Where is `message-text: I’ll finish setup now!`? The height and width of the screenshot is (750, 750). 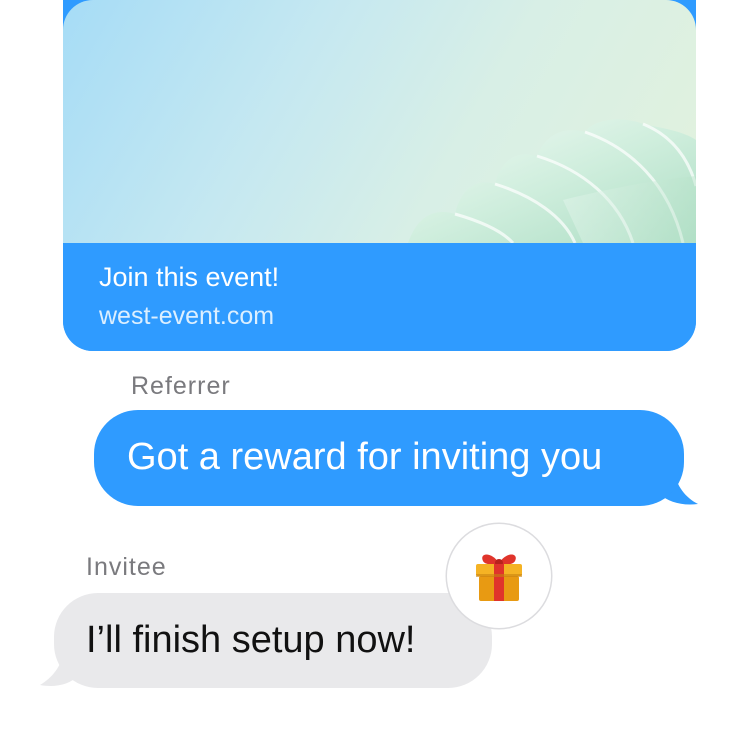 message-text: I’ll finish setup now! is located at coordinates (251, 640).